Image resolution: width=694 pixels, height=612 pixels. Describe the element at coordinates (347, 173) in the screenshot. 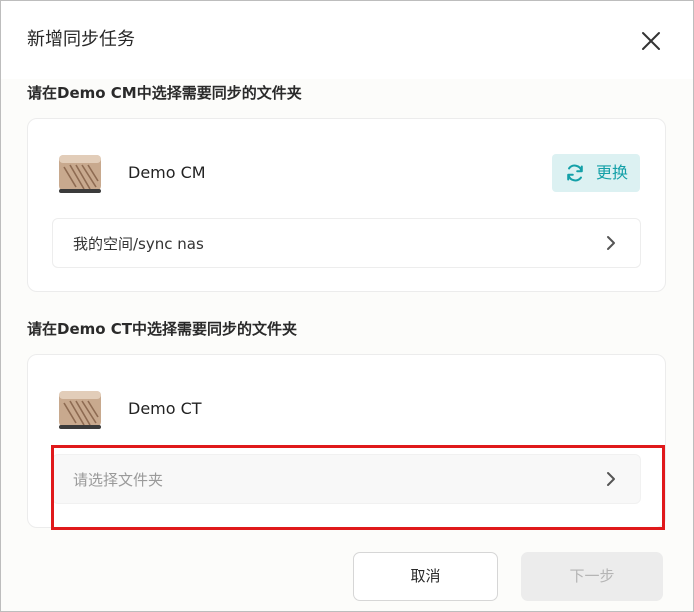

I see `source-device-row: Demo CM 更换` at that location.